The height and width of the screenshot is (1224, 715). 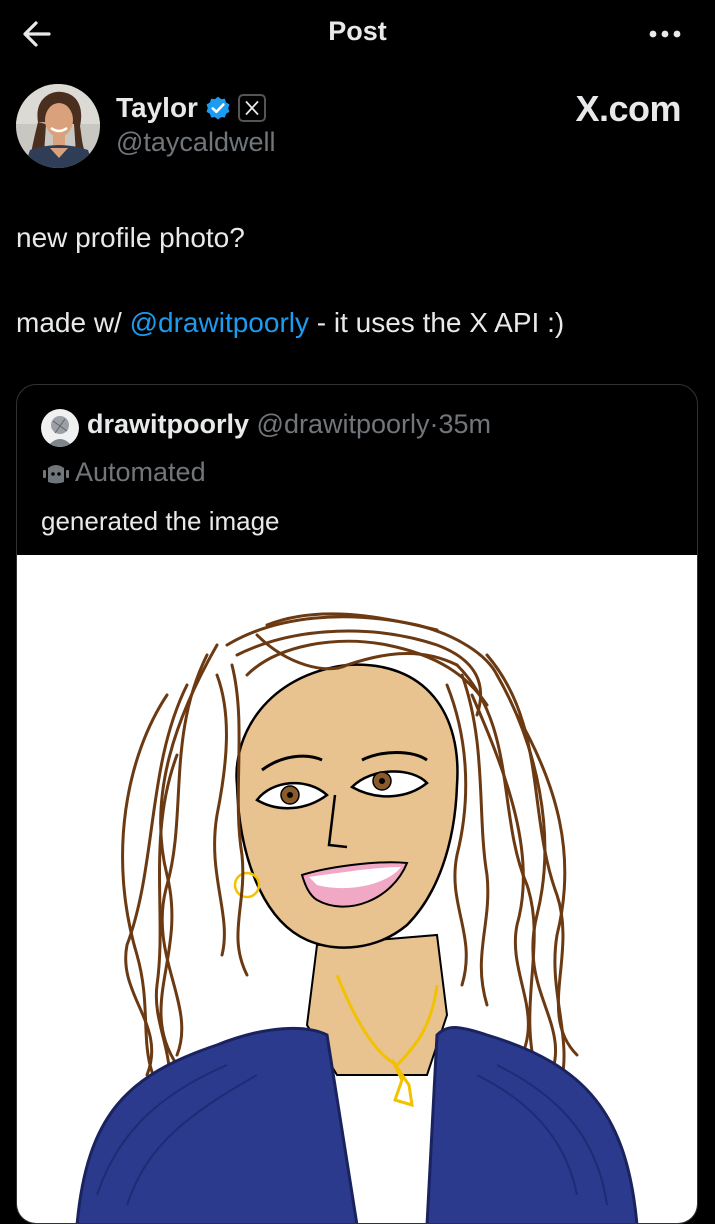 What do you see at coordinates (56, 473) in the screenshot?
I see `robot-icon` at bounding box center [56, 473].